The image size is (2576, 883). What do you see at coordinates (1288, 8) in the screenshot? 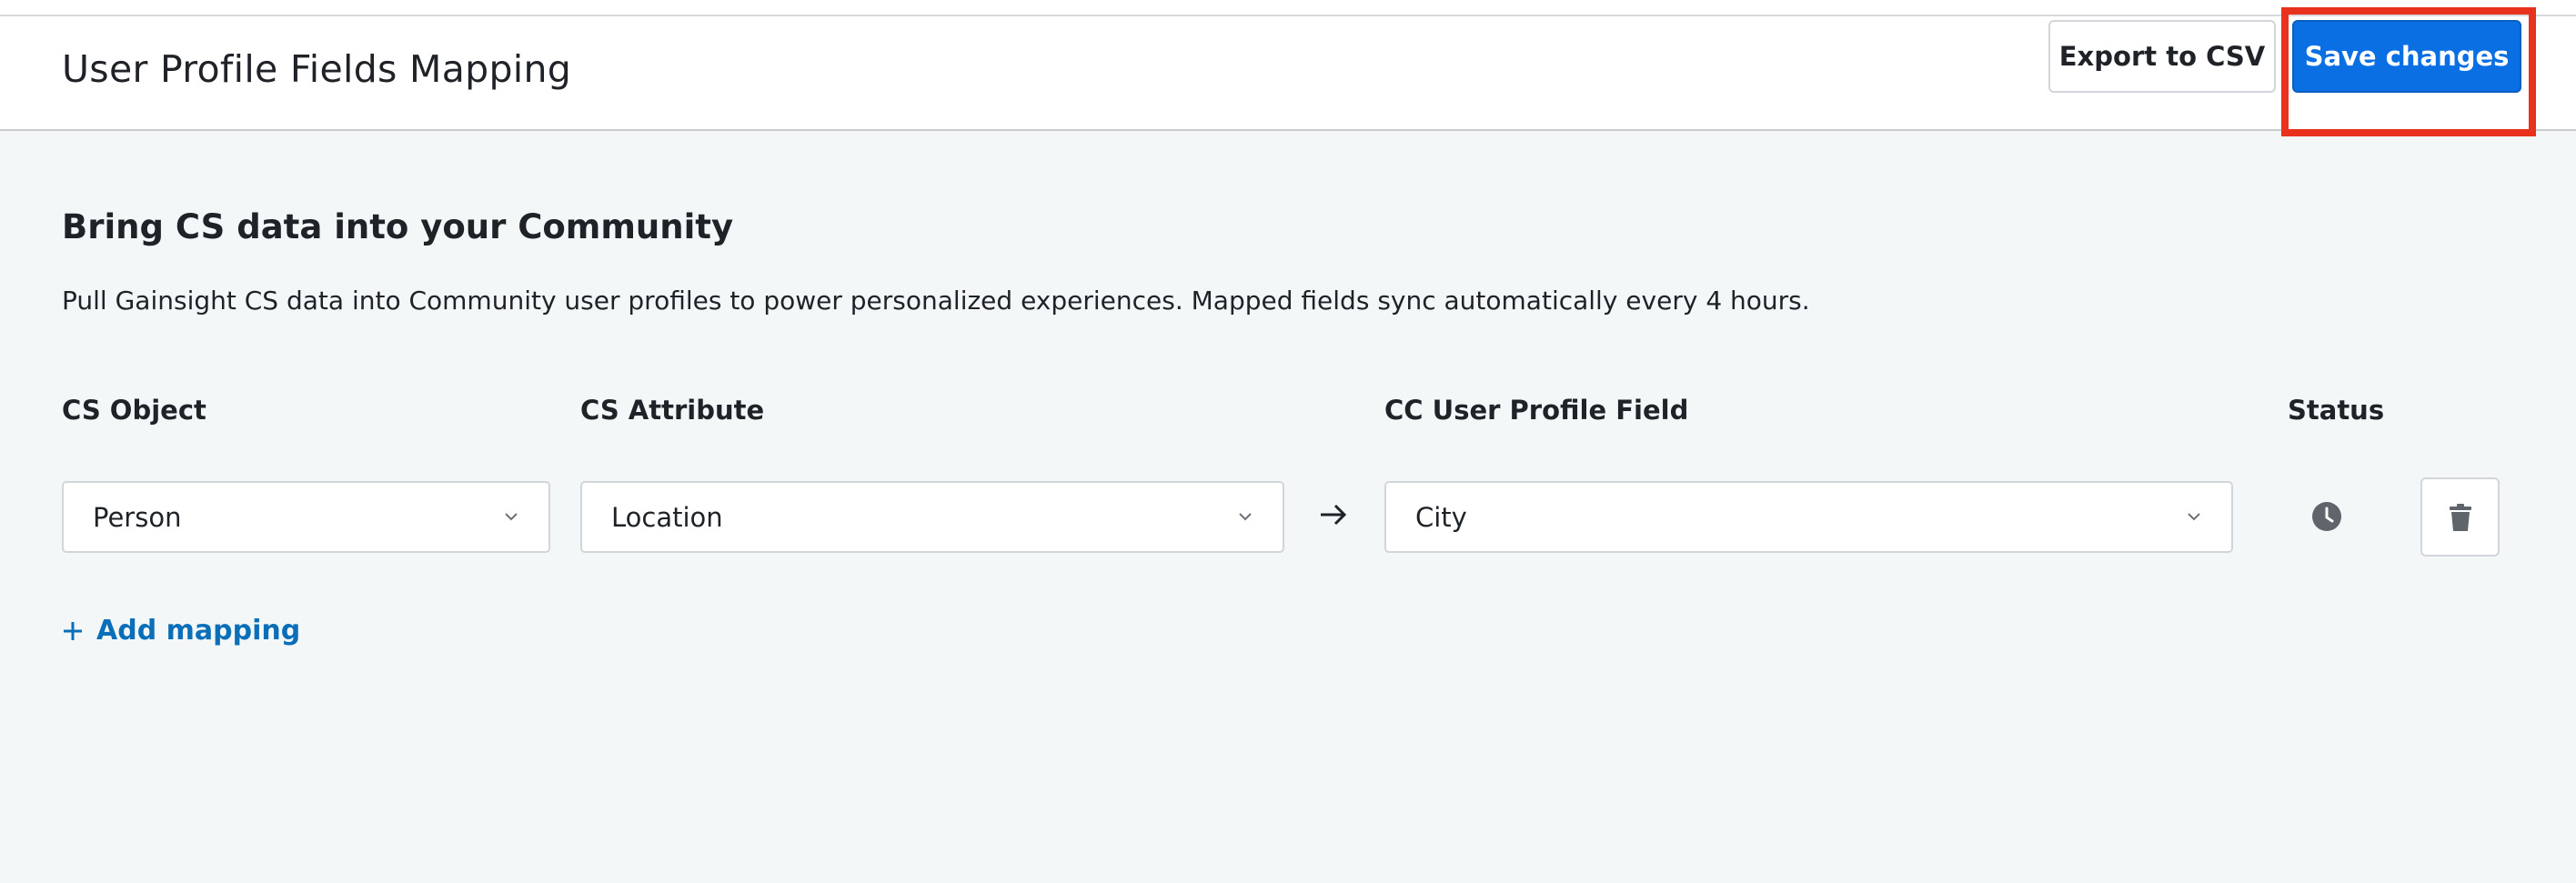
I see `top-bar` at bounding box center [1288, 8].